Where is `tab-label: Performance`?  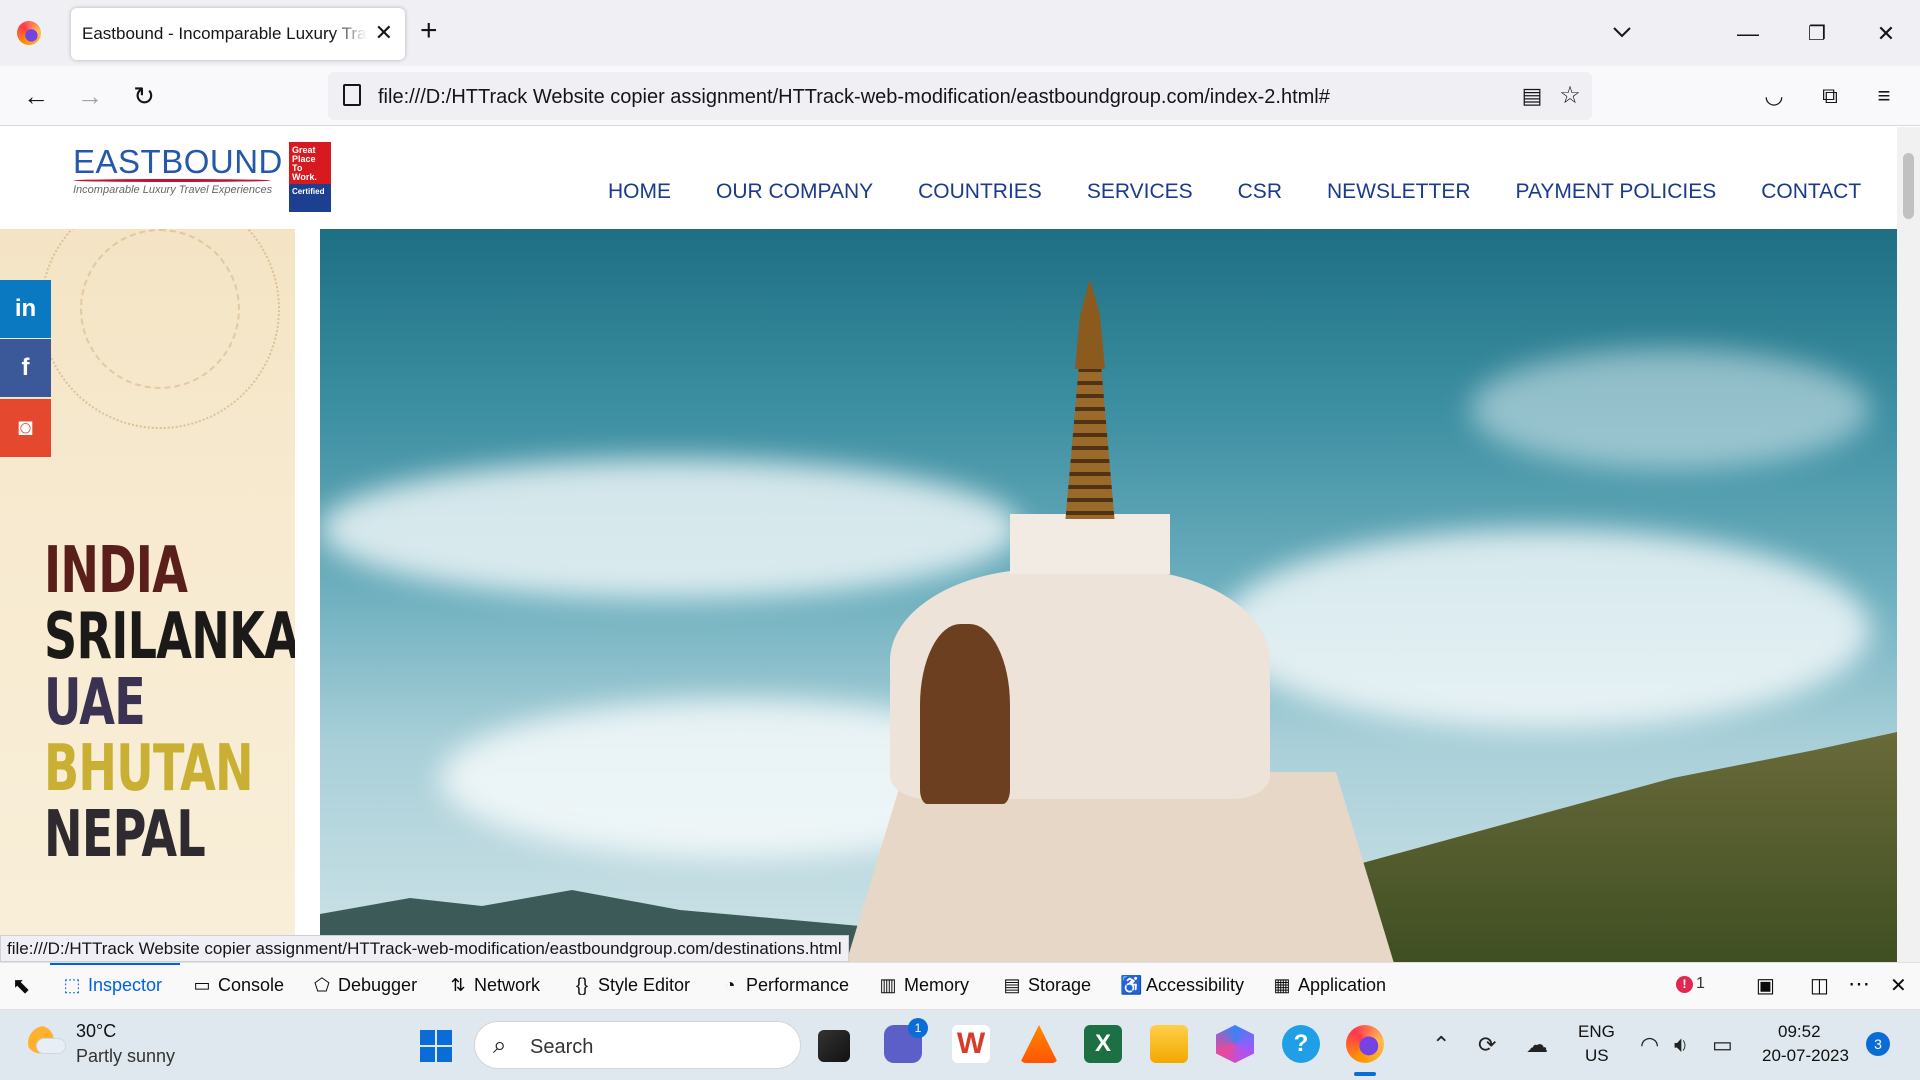
tab-label: Performance is located at coordinates (798, 985).